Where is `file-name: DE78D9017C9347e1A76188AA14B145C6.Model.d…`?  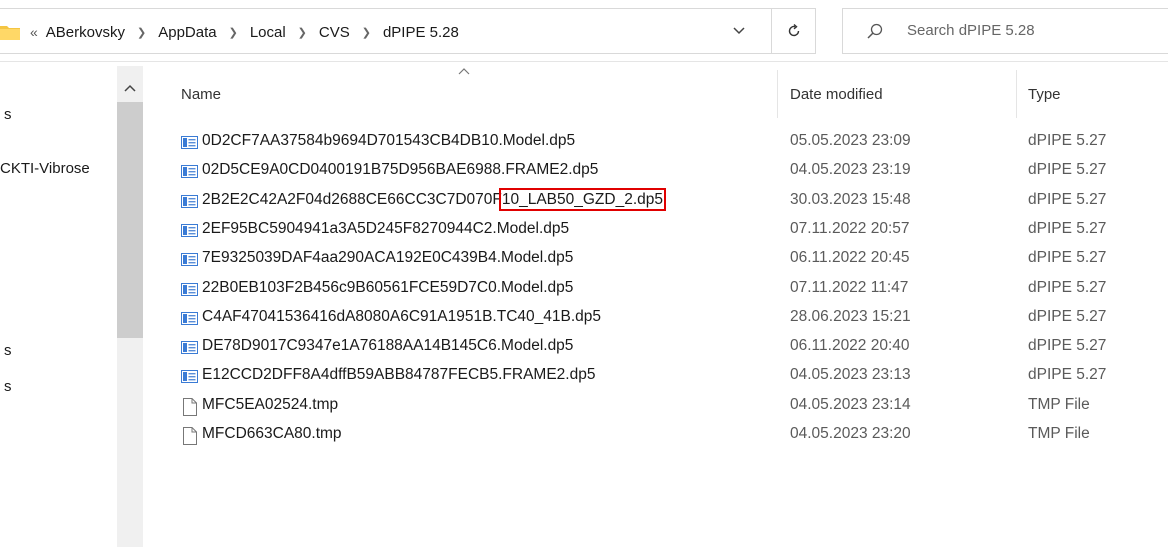
file-name: DE78D9017C9347e1A76188AA14B145C6.Model.d… is located at coordinates (388, 345).